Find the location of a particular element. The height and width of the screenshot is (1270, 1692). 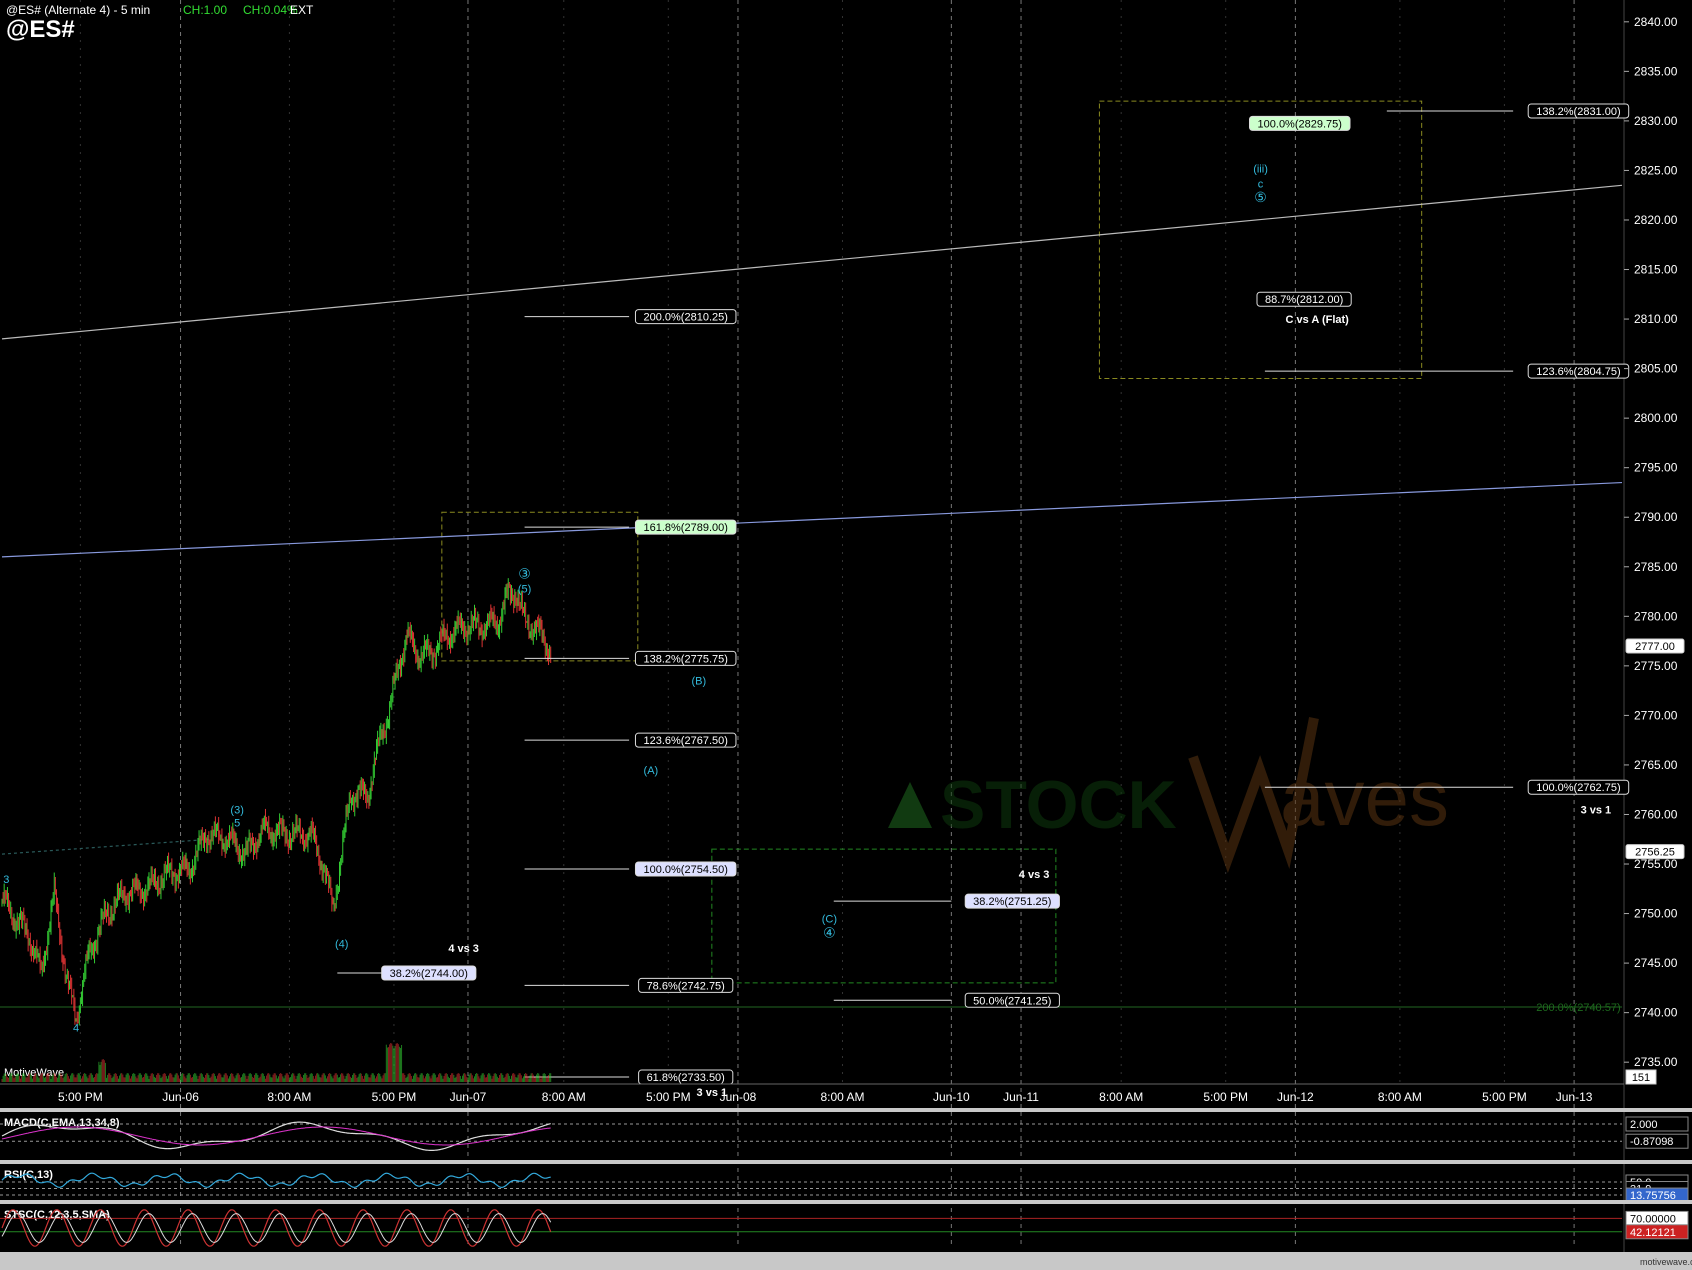

box-target is located at coordinates (1260, 240).